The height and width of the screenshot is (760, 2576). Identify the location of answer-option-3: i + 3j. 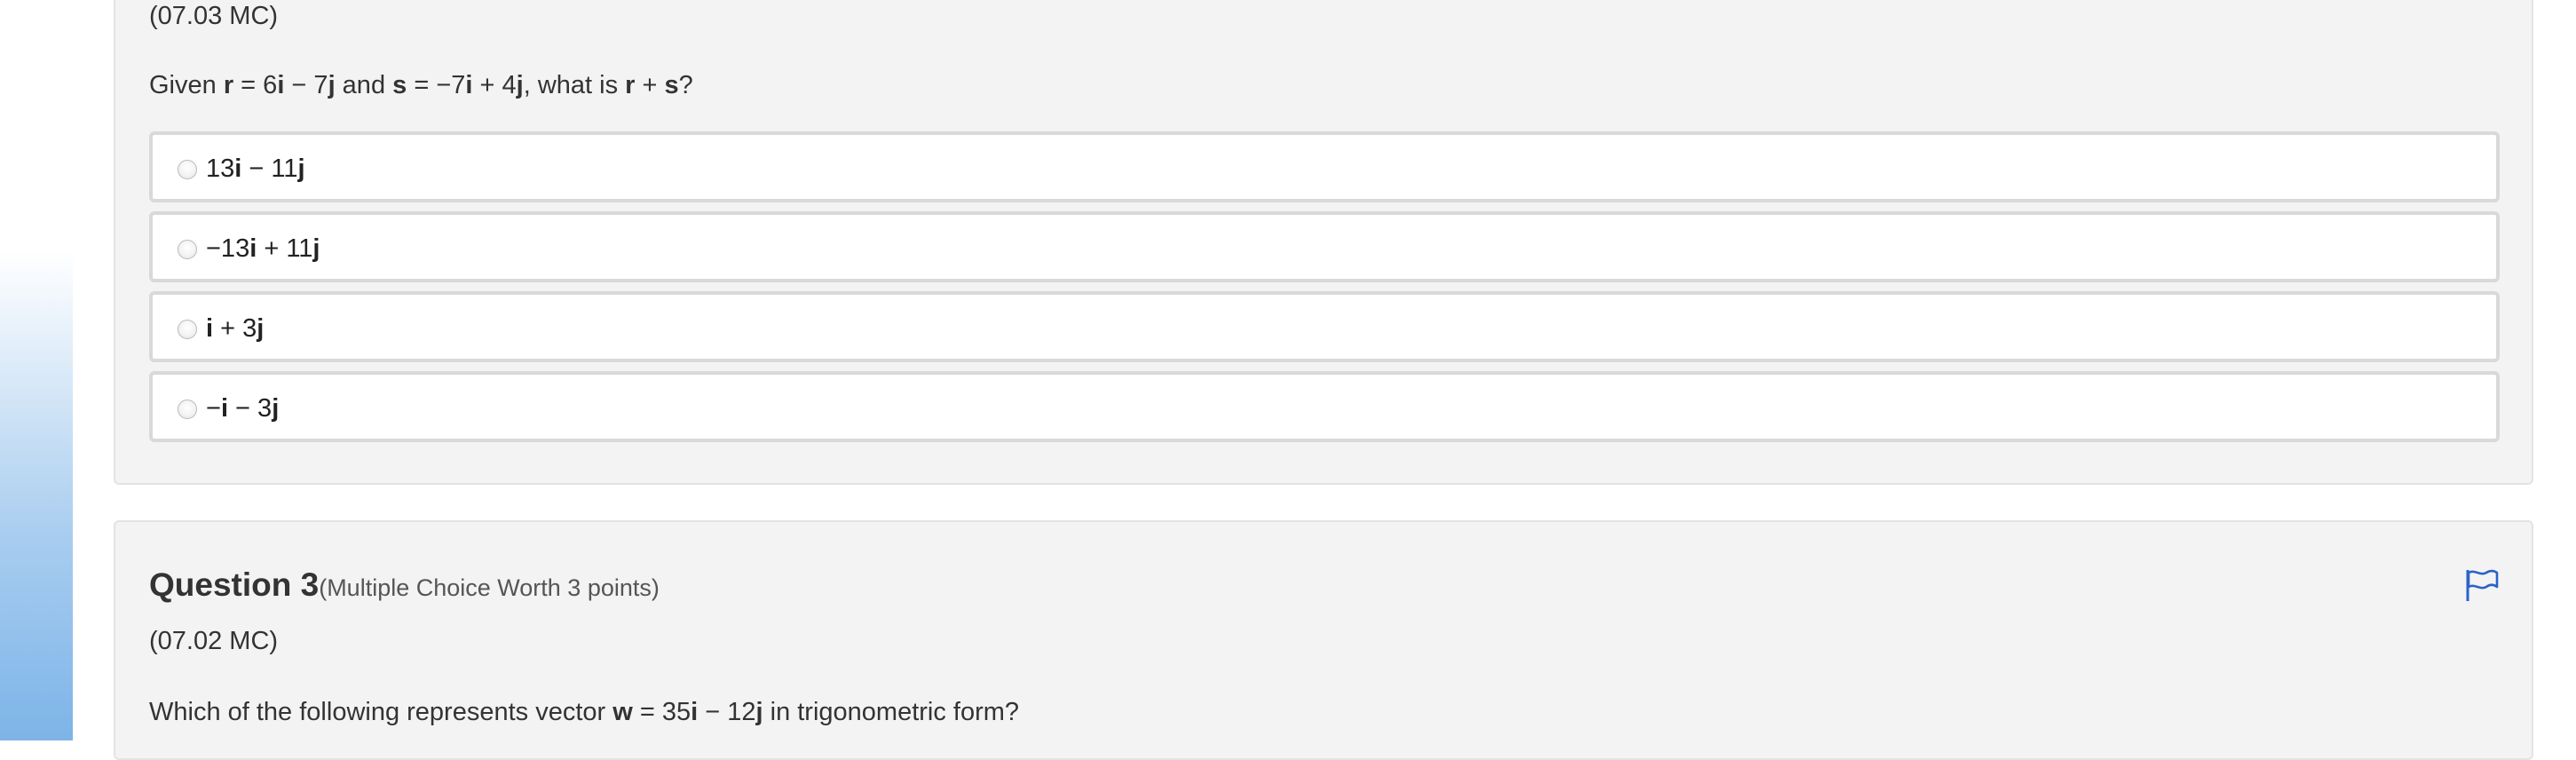
(1324, 326).